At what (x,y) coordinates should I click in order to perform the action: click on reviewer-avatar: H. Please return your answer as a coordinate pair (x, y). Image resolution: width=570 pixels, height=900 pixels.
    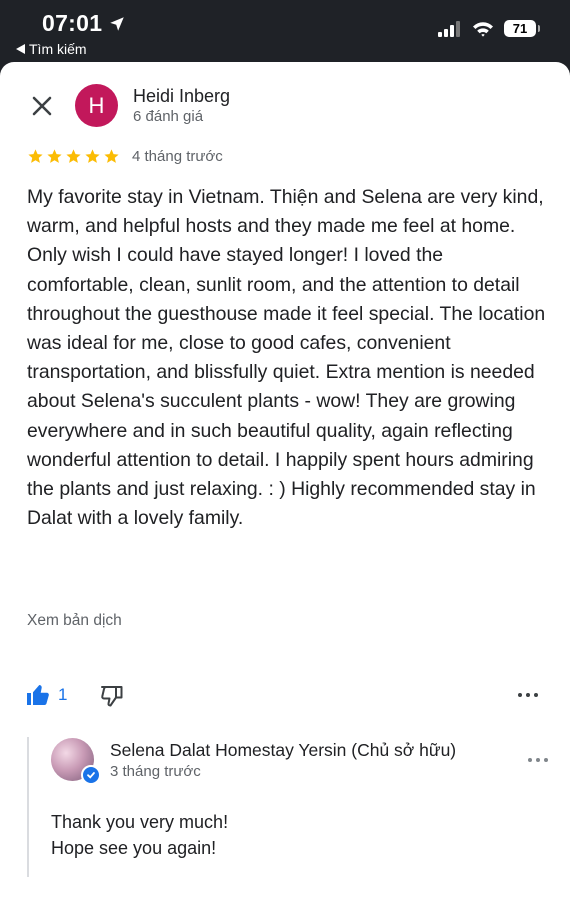
    Looking at the image, I should click on (96, 105).